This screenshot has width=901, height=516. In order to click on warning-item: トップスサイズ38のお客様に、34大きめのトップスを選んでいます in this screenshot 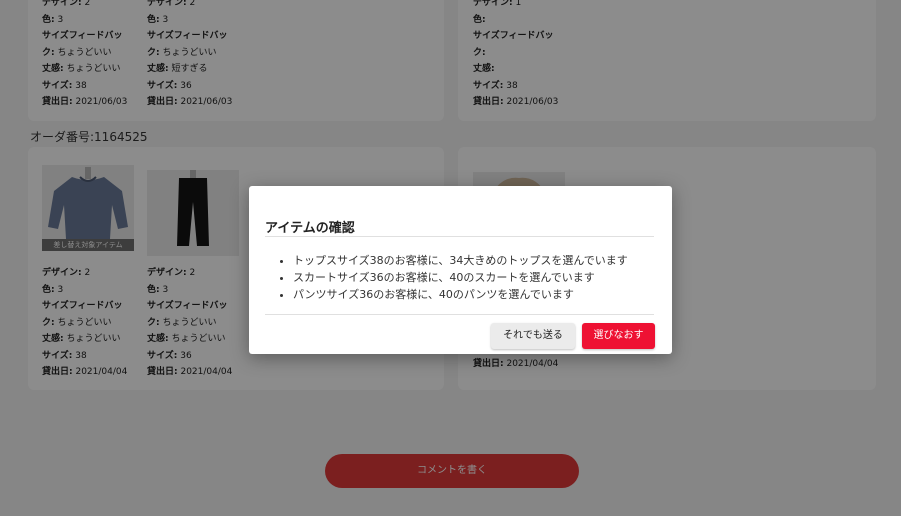, I will do `click(460, 260)`.